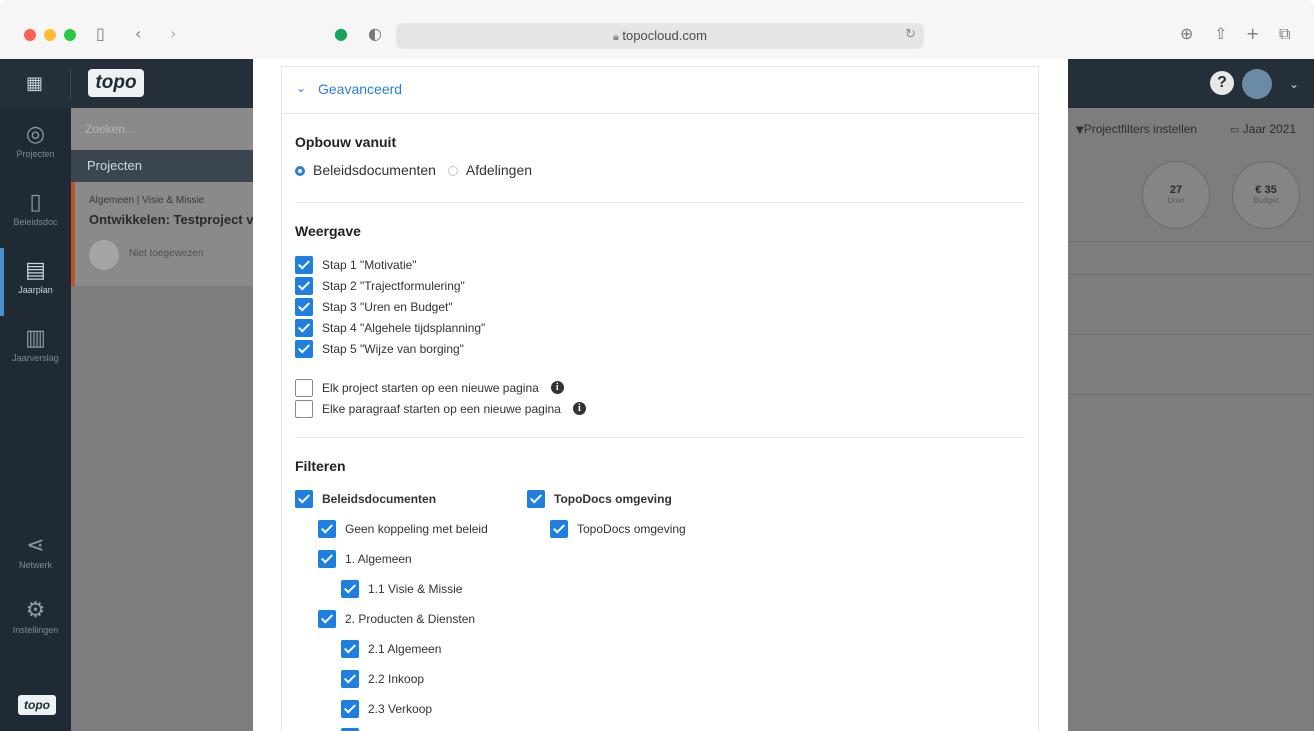  I want to click on filter-beleidsdocumenten: Beleidsdocumenten, so click(365, 498).